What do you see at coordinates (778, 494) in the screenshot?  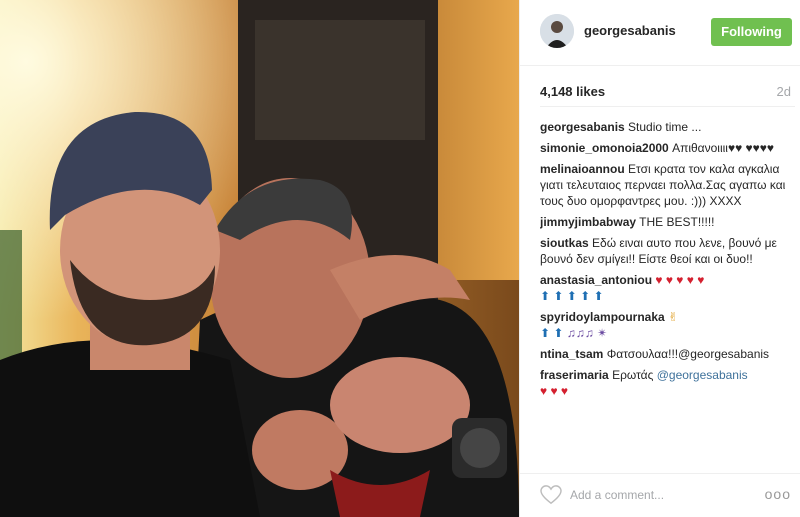 I see `more-options-icon: ooo` at bounding box center [778, 494].